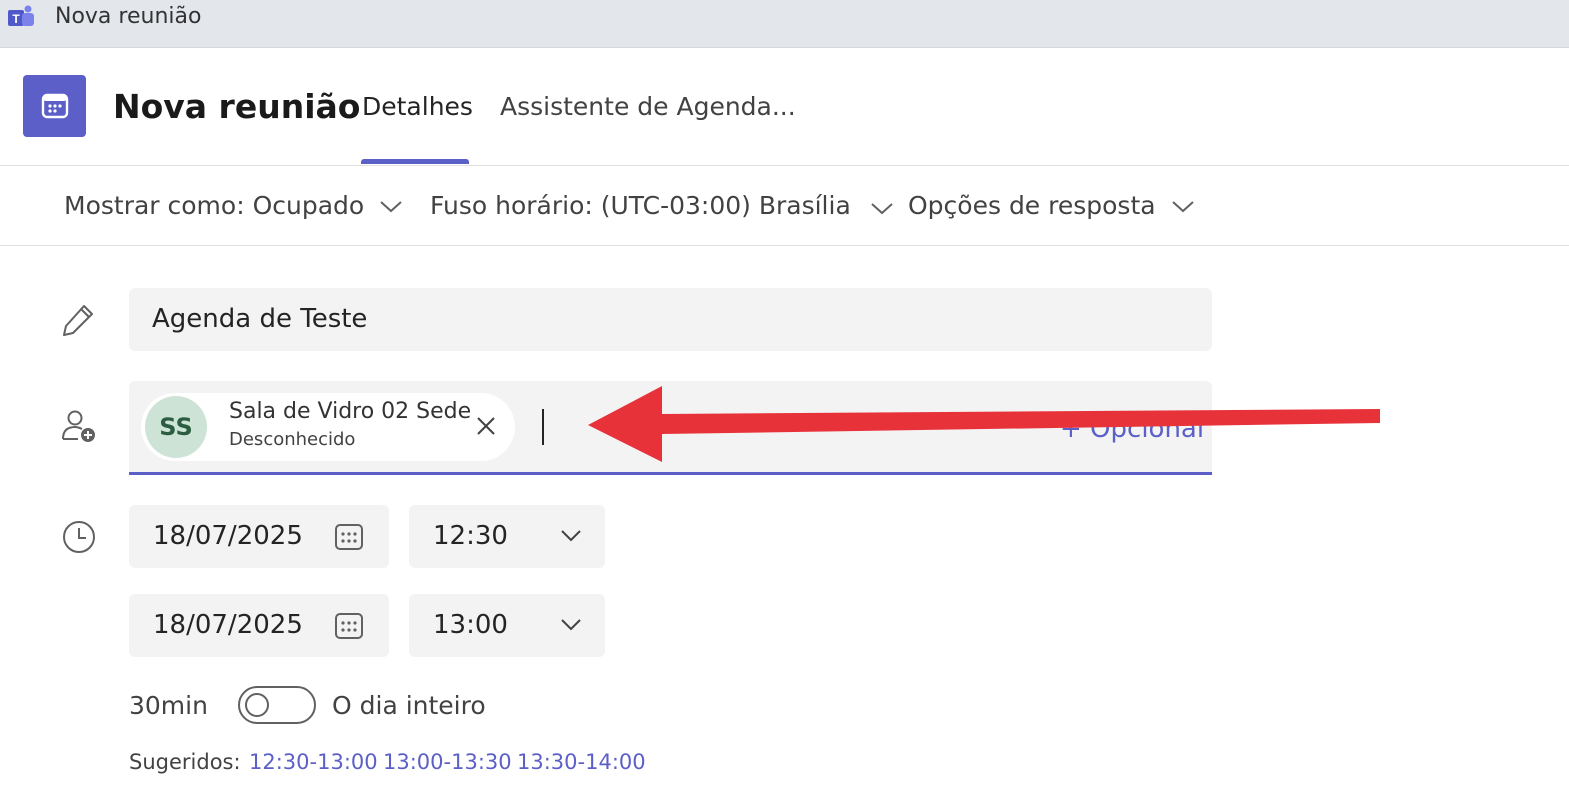  What do you see at coordinates (470, 536) in the screenshot?
I see `start-time-value: 12:30` at bounding box center [470, 536].